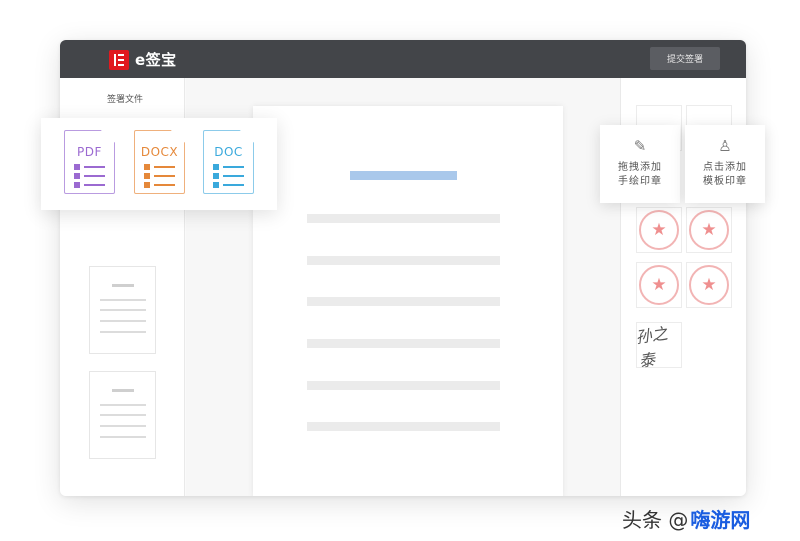  Describe the element at coordinates (124, 100) in the screenshot. I see `file-list-title: 签署文件` at that location.